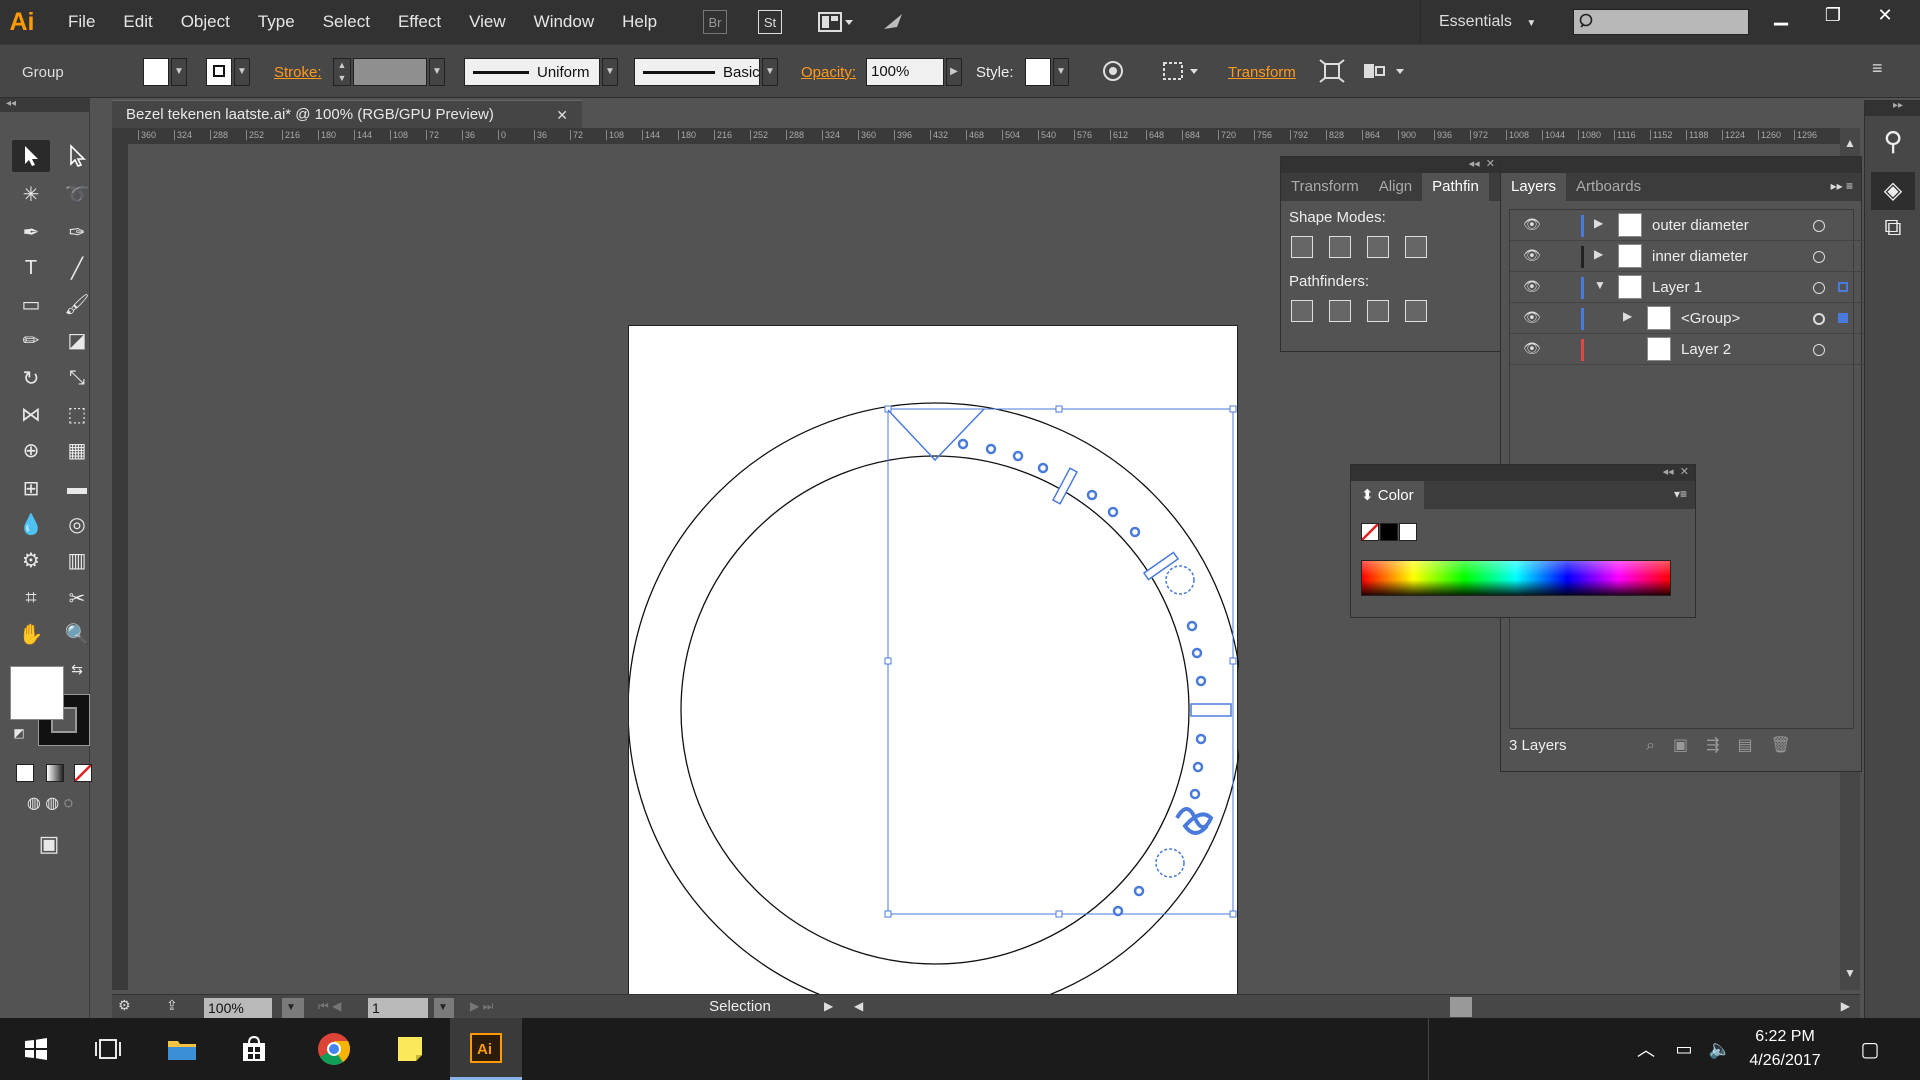  I want to click on color-spectrum, so click(1516, 578).